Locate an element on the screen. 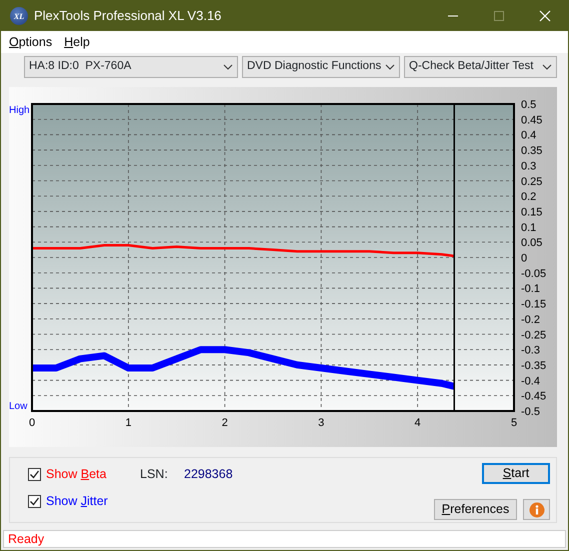  axis-label: -0.25 is located at coordinates (533, 335).